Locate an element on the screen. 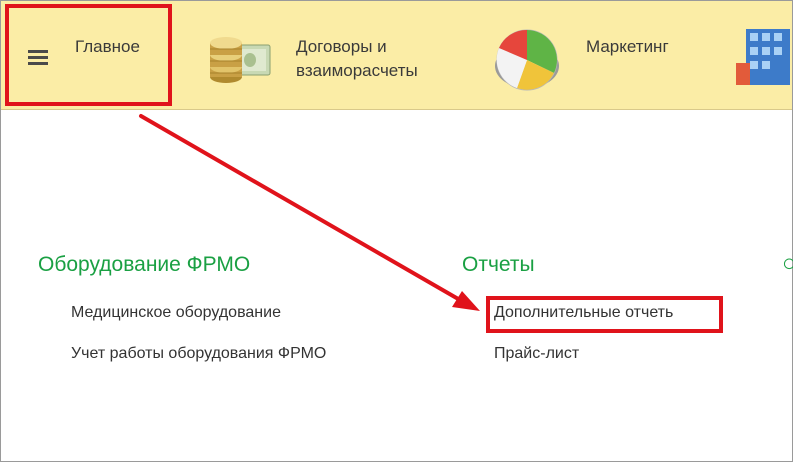  section-marketing-label: Маркетинг is located at coordinates (627, 46).